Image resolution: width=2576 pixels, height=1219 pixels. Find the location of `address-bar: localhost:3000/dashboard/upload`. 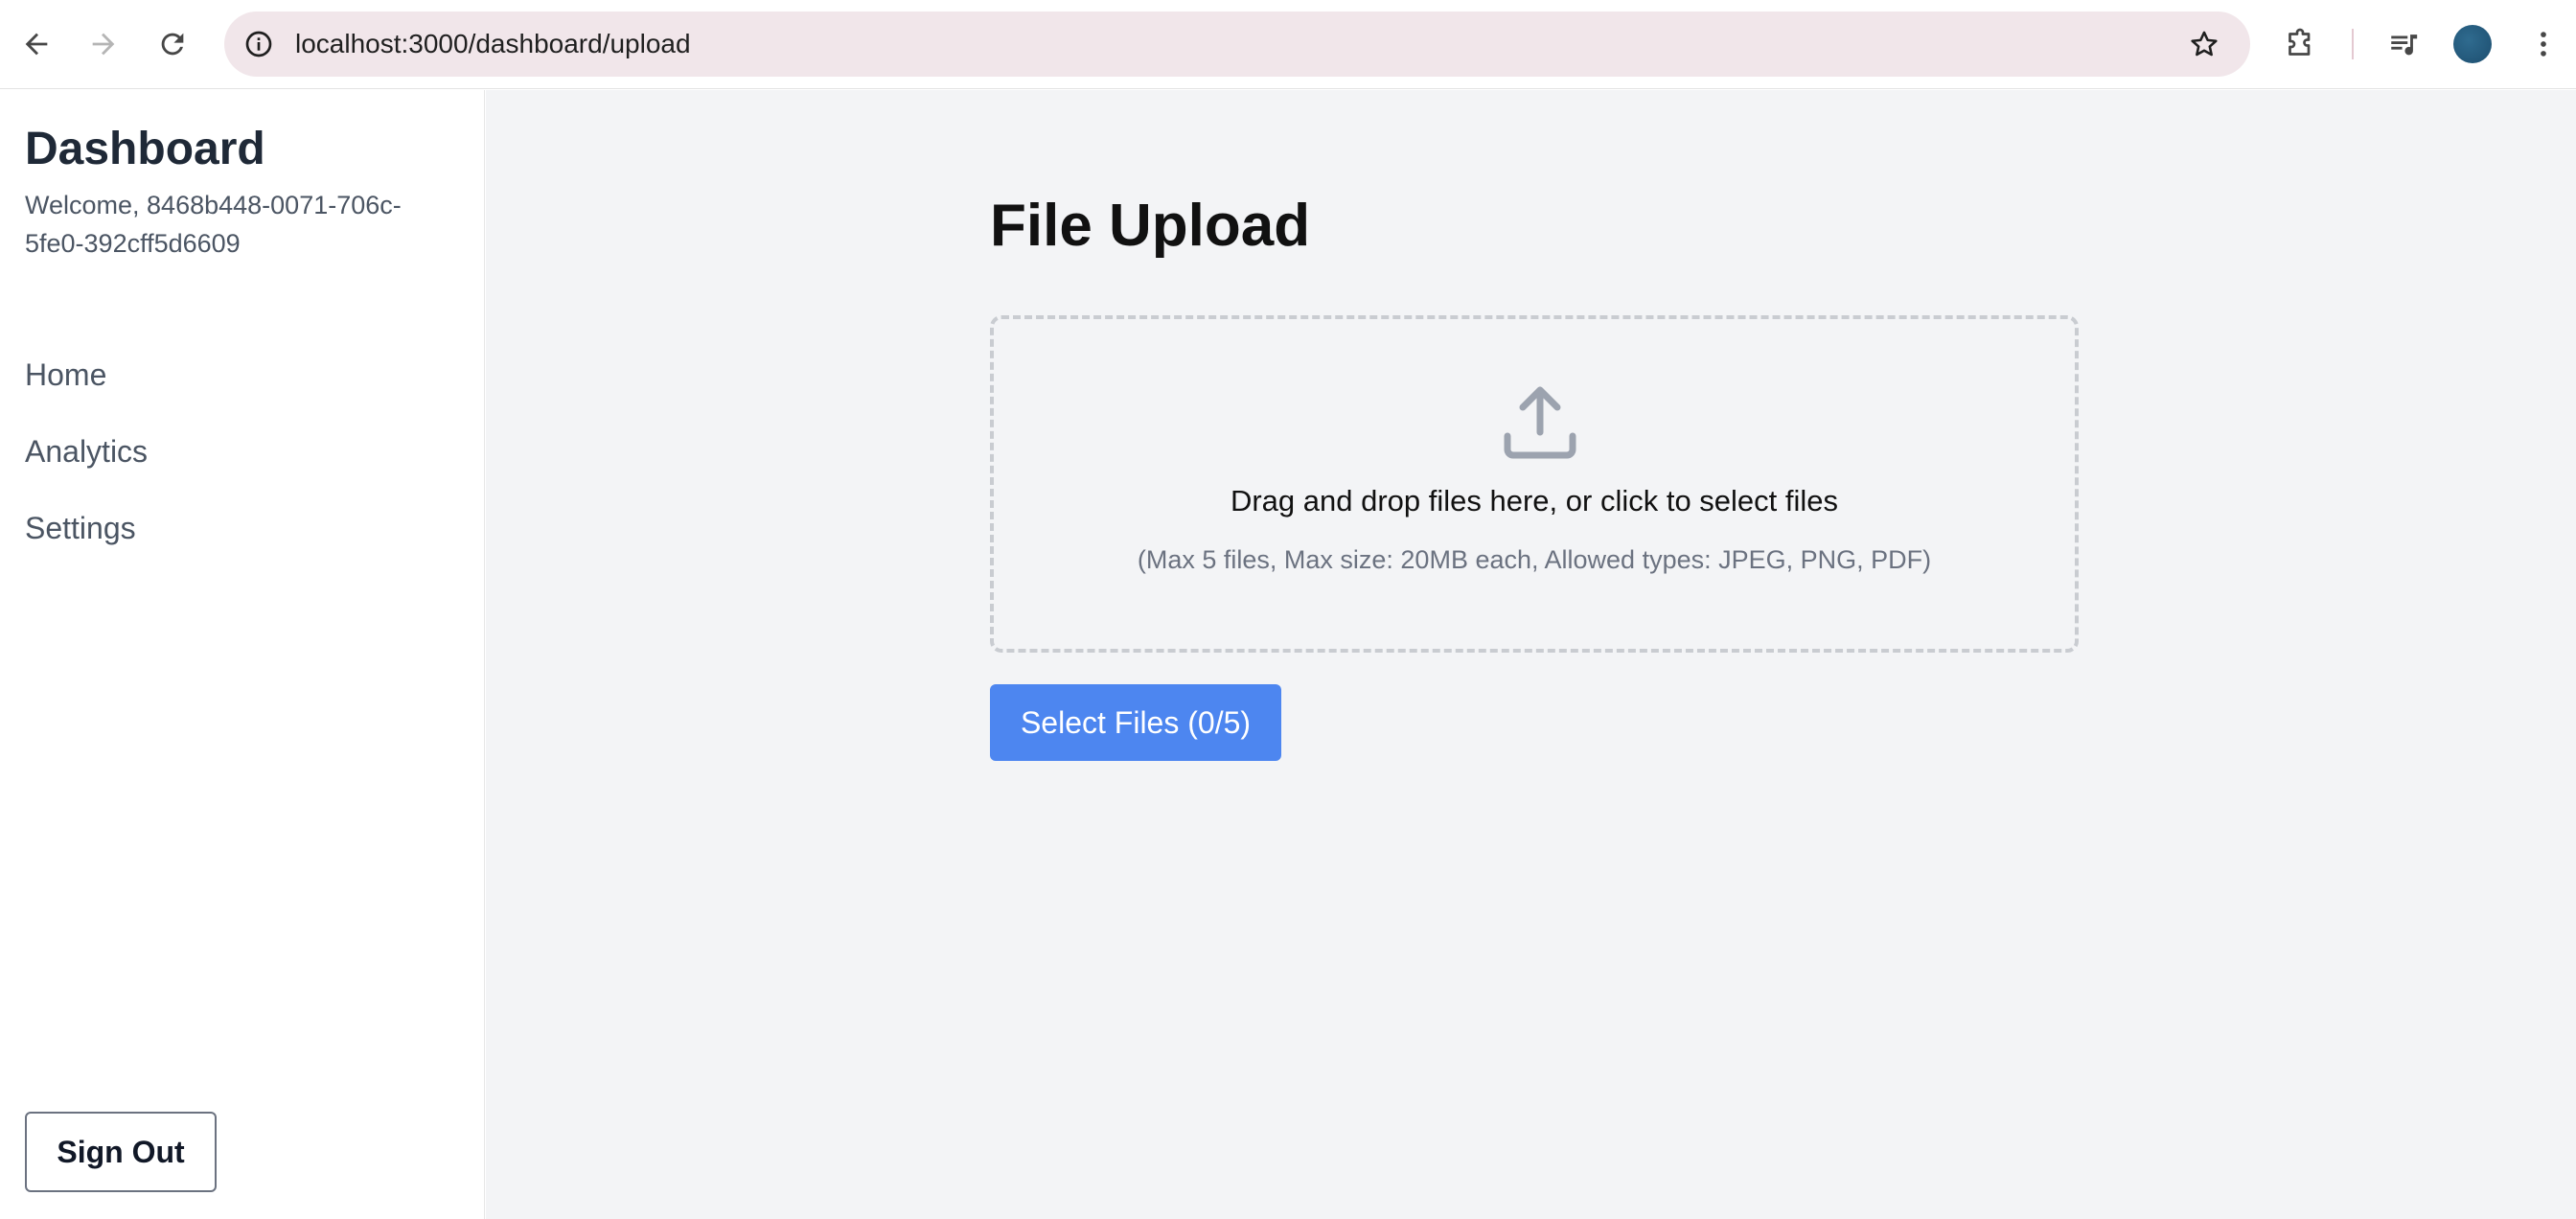

address-bar: localhost:3000/dashboard/upload is located at coordinates (1237, 44).